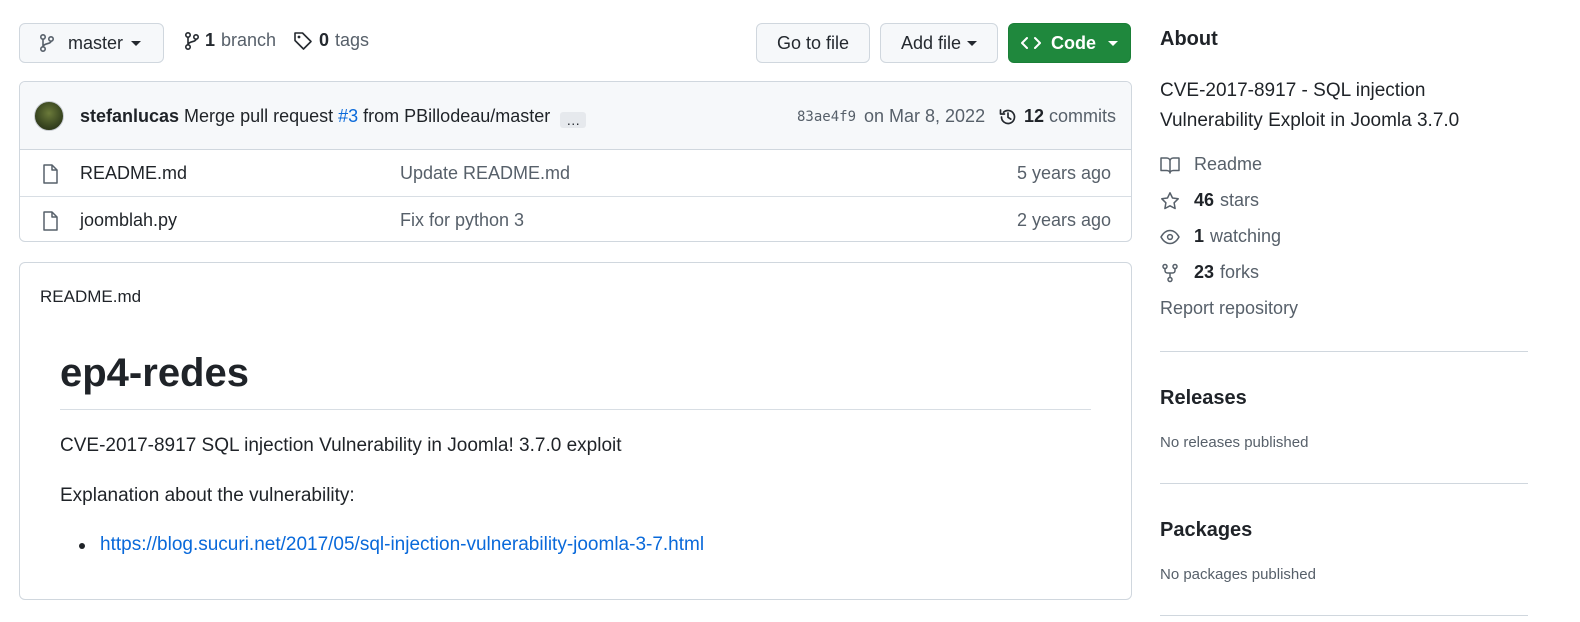  What do you see at coordinates (133, 173) in the screenshot?
I see `file-name: README.md` at bounding box center [133, 173].